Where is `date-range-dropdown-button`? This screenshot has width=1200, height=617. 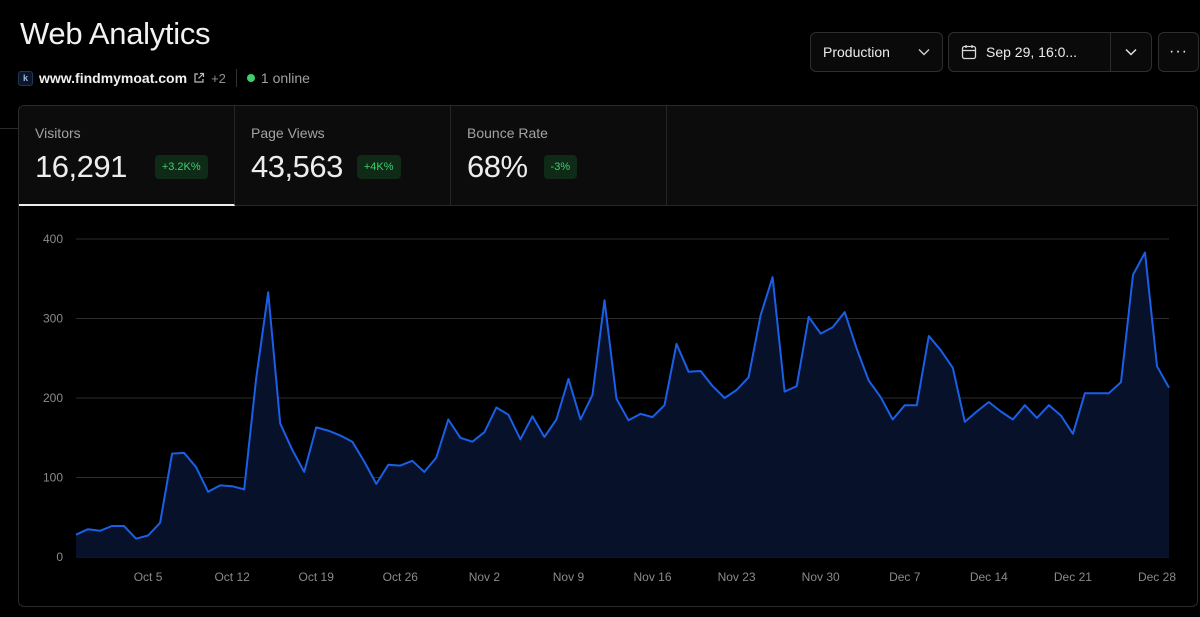
date-range-dropdown-button is located at coordinates (1130, 52).